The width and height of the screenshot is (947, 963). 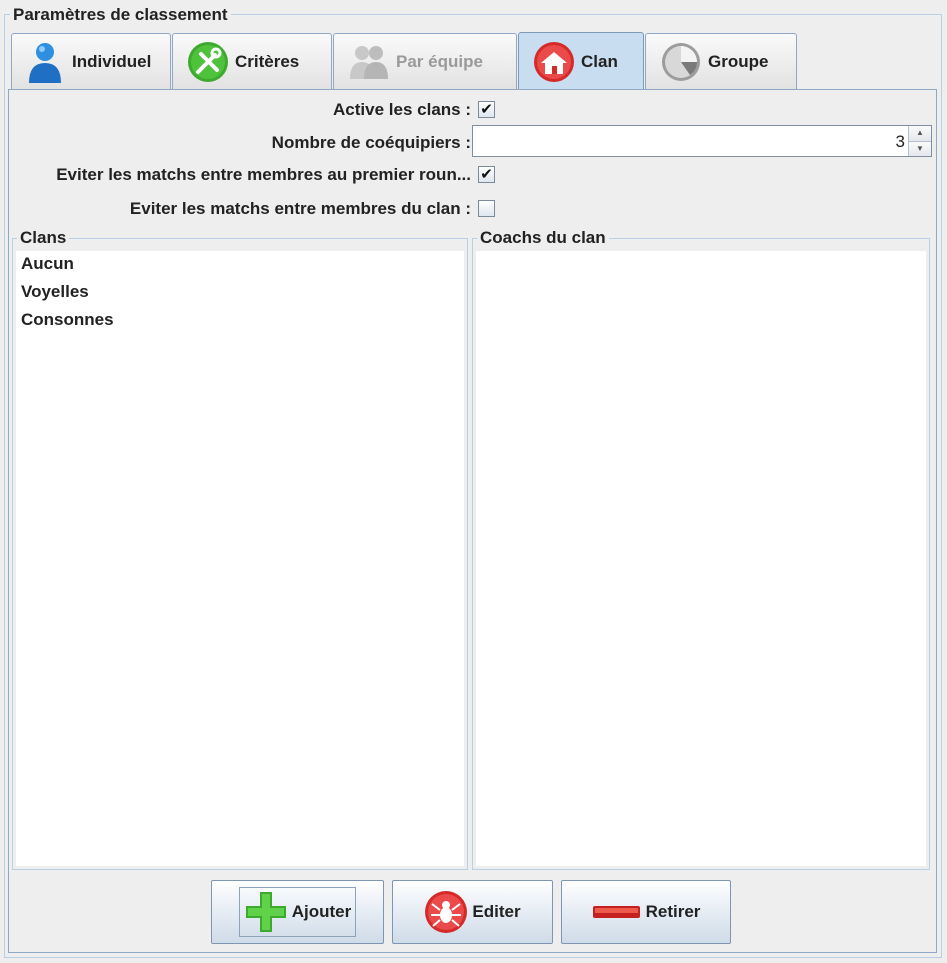 I want to click on edit-button: Editer, so click(x=472, y=912).